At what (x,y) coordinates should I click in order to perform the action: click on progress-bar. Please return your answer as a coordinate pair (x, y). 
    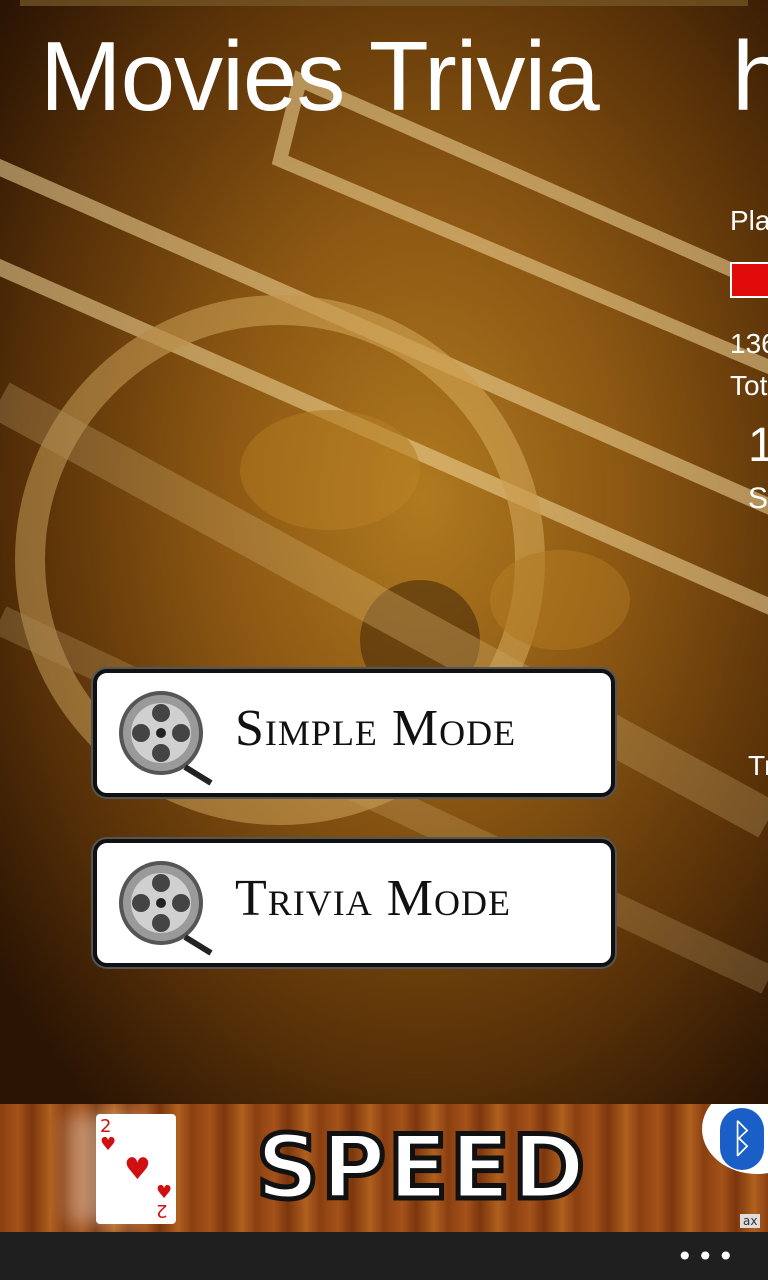
    Looking at the image, I should click on (749, 280).